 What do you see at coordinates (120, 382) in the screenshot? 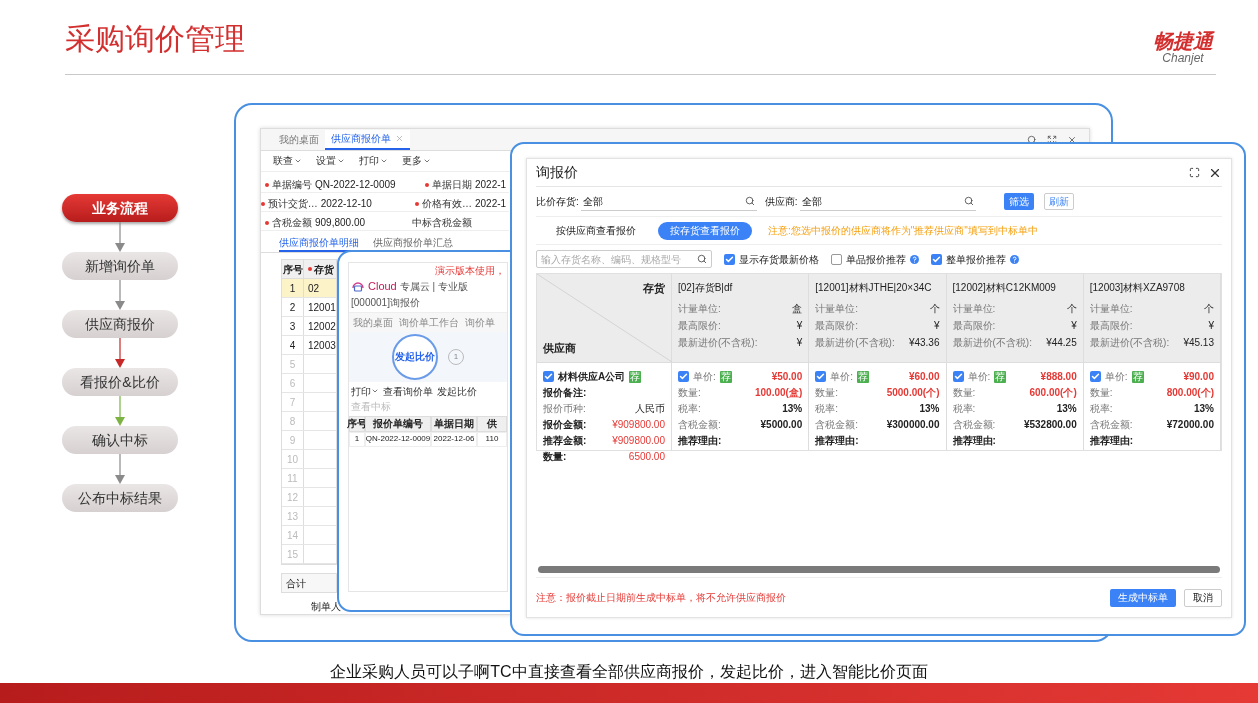
I see `flow-step: 看报价&比价` at bounding box center [120, 382].